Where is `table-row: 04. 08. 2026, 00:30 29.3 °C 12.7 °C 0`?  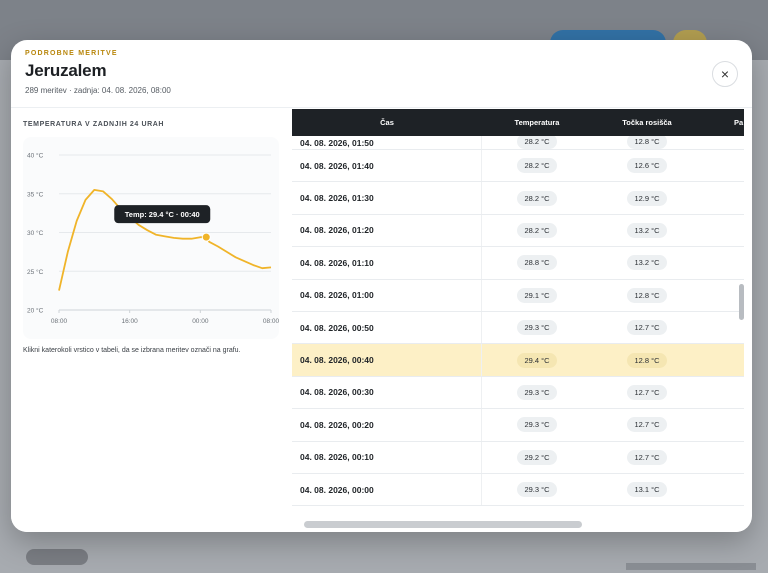
table-row: 04. 08. 2026, 00:30 29.3 °C 12.7 °C 0 is located at coordinates (518, 393).